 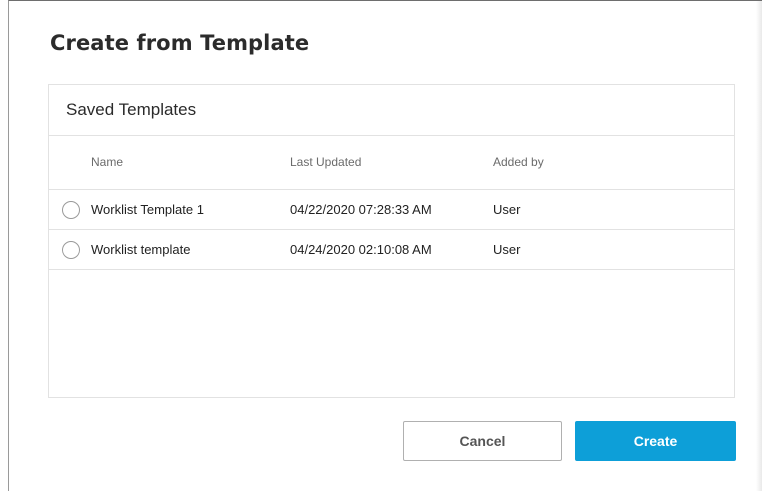 What do you see at coordinates (391, 110) in the screenshot?
I see `panel-header: Saved Templates` at bounding box center [391, 110].